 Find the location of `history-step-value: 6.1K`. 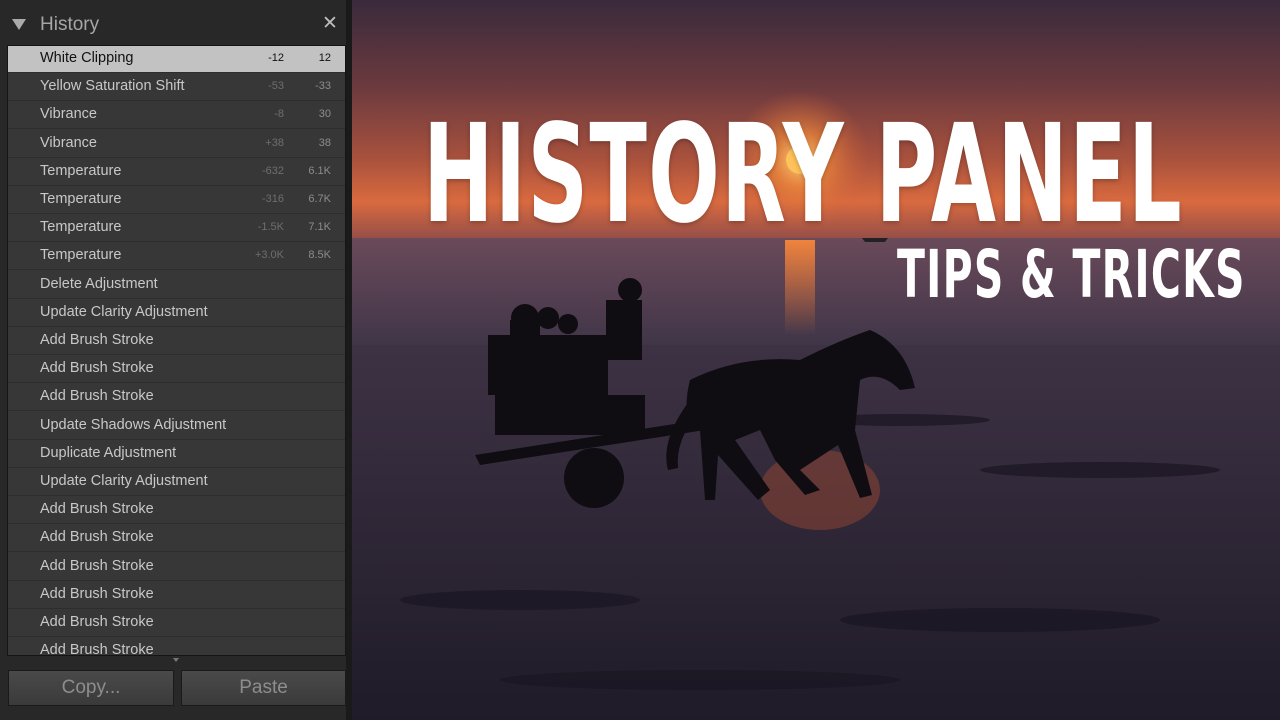

history-step-value: 6.1K is located at coordinates (319, 170).